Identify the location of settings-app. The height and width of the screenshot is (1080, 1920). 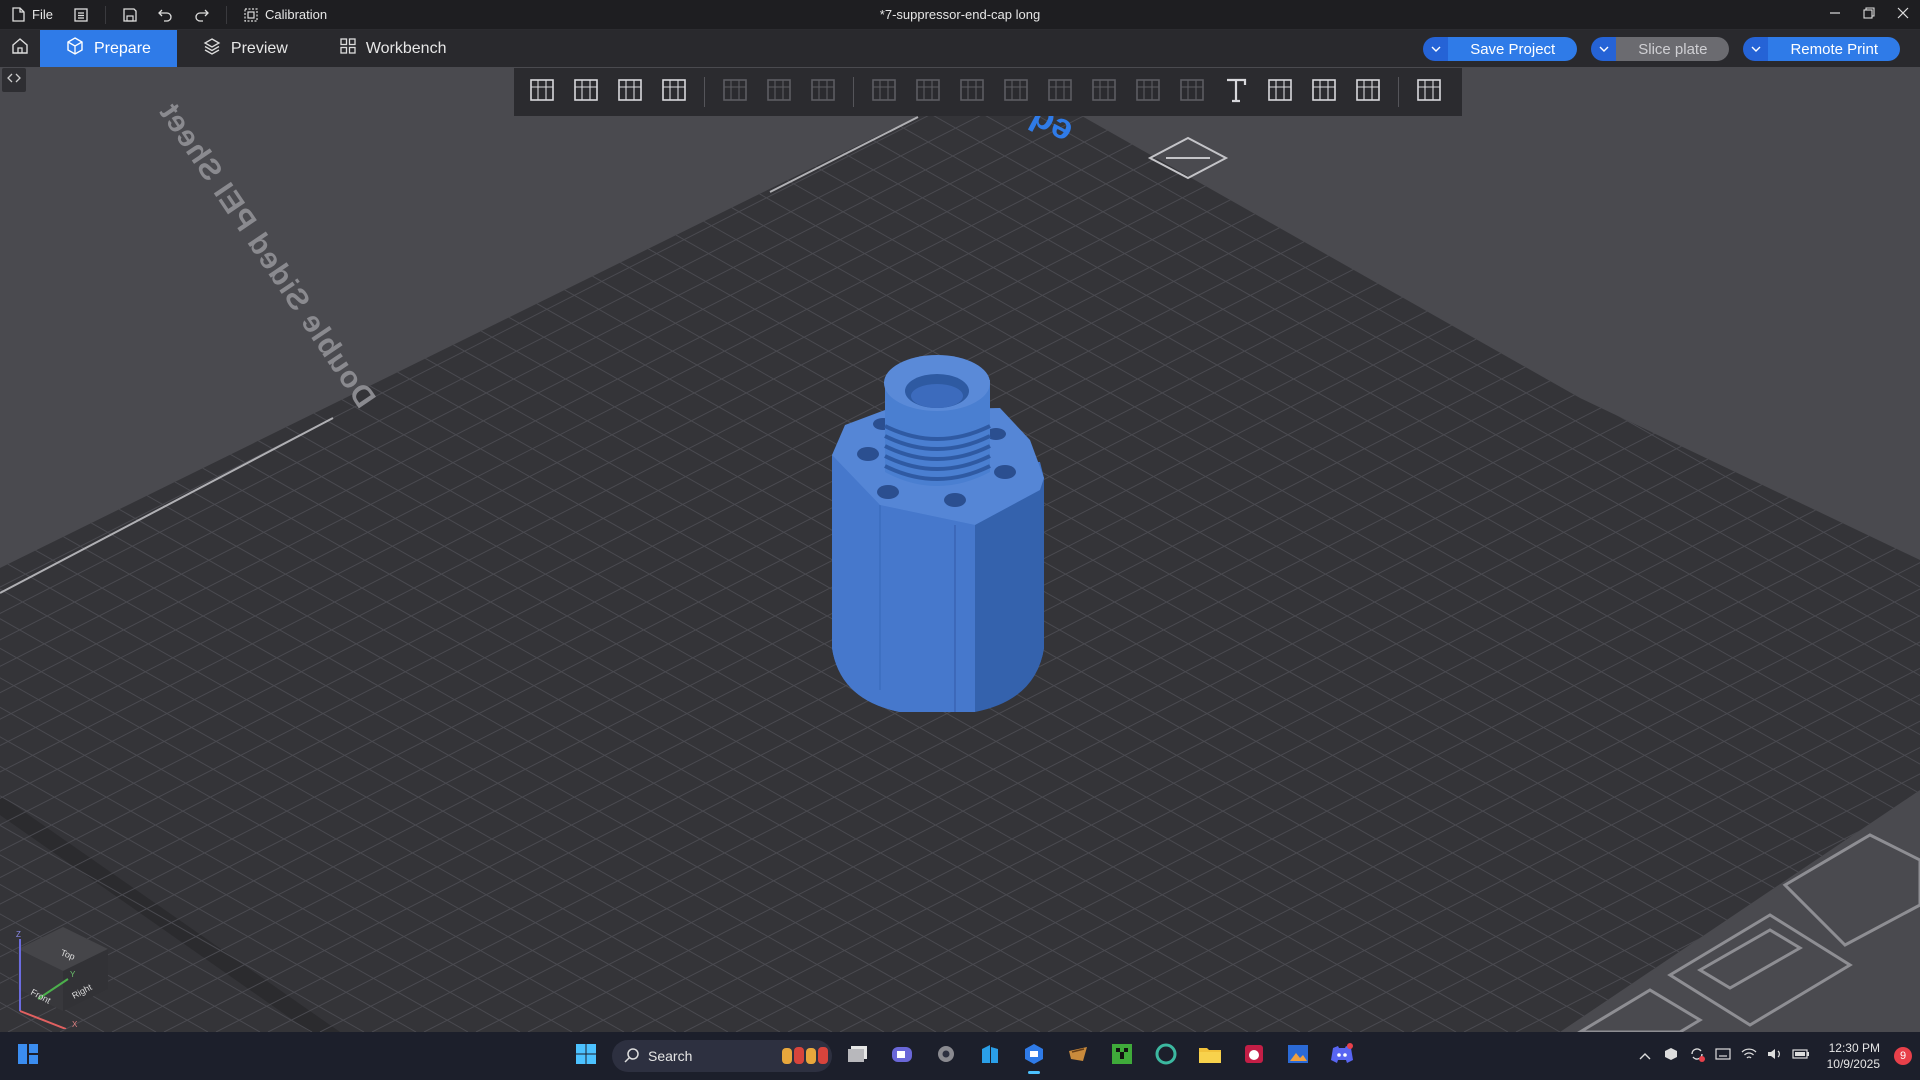
(946, 1056).